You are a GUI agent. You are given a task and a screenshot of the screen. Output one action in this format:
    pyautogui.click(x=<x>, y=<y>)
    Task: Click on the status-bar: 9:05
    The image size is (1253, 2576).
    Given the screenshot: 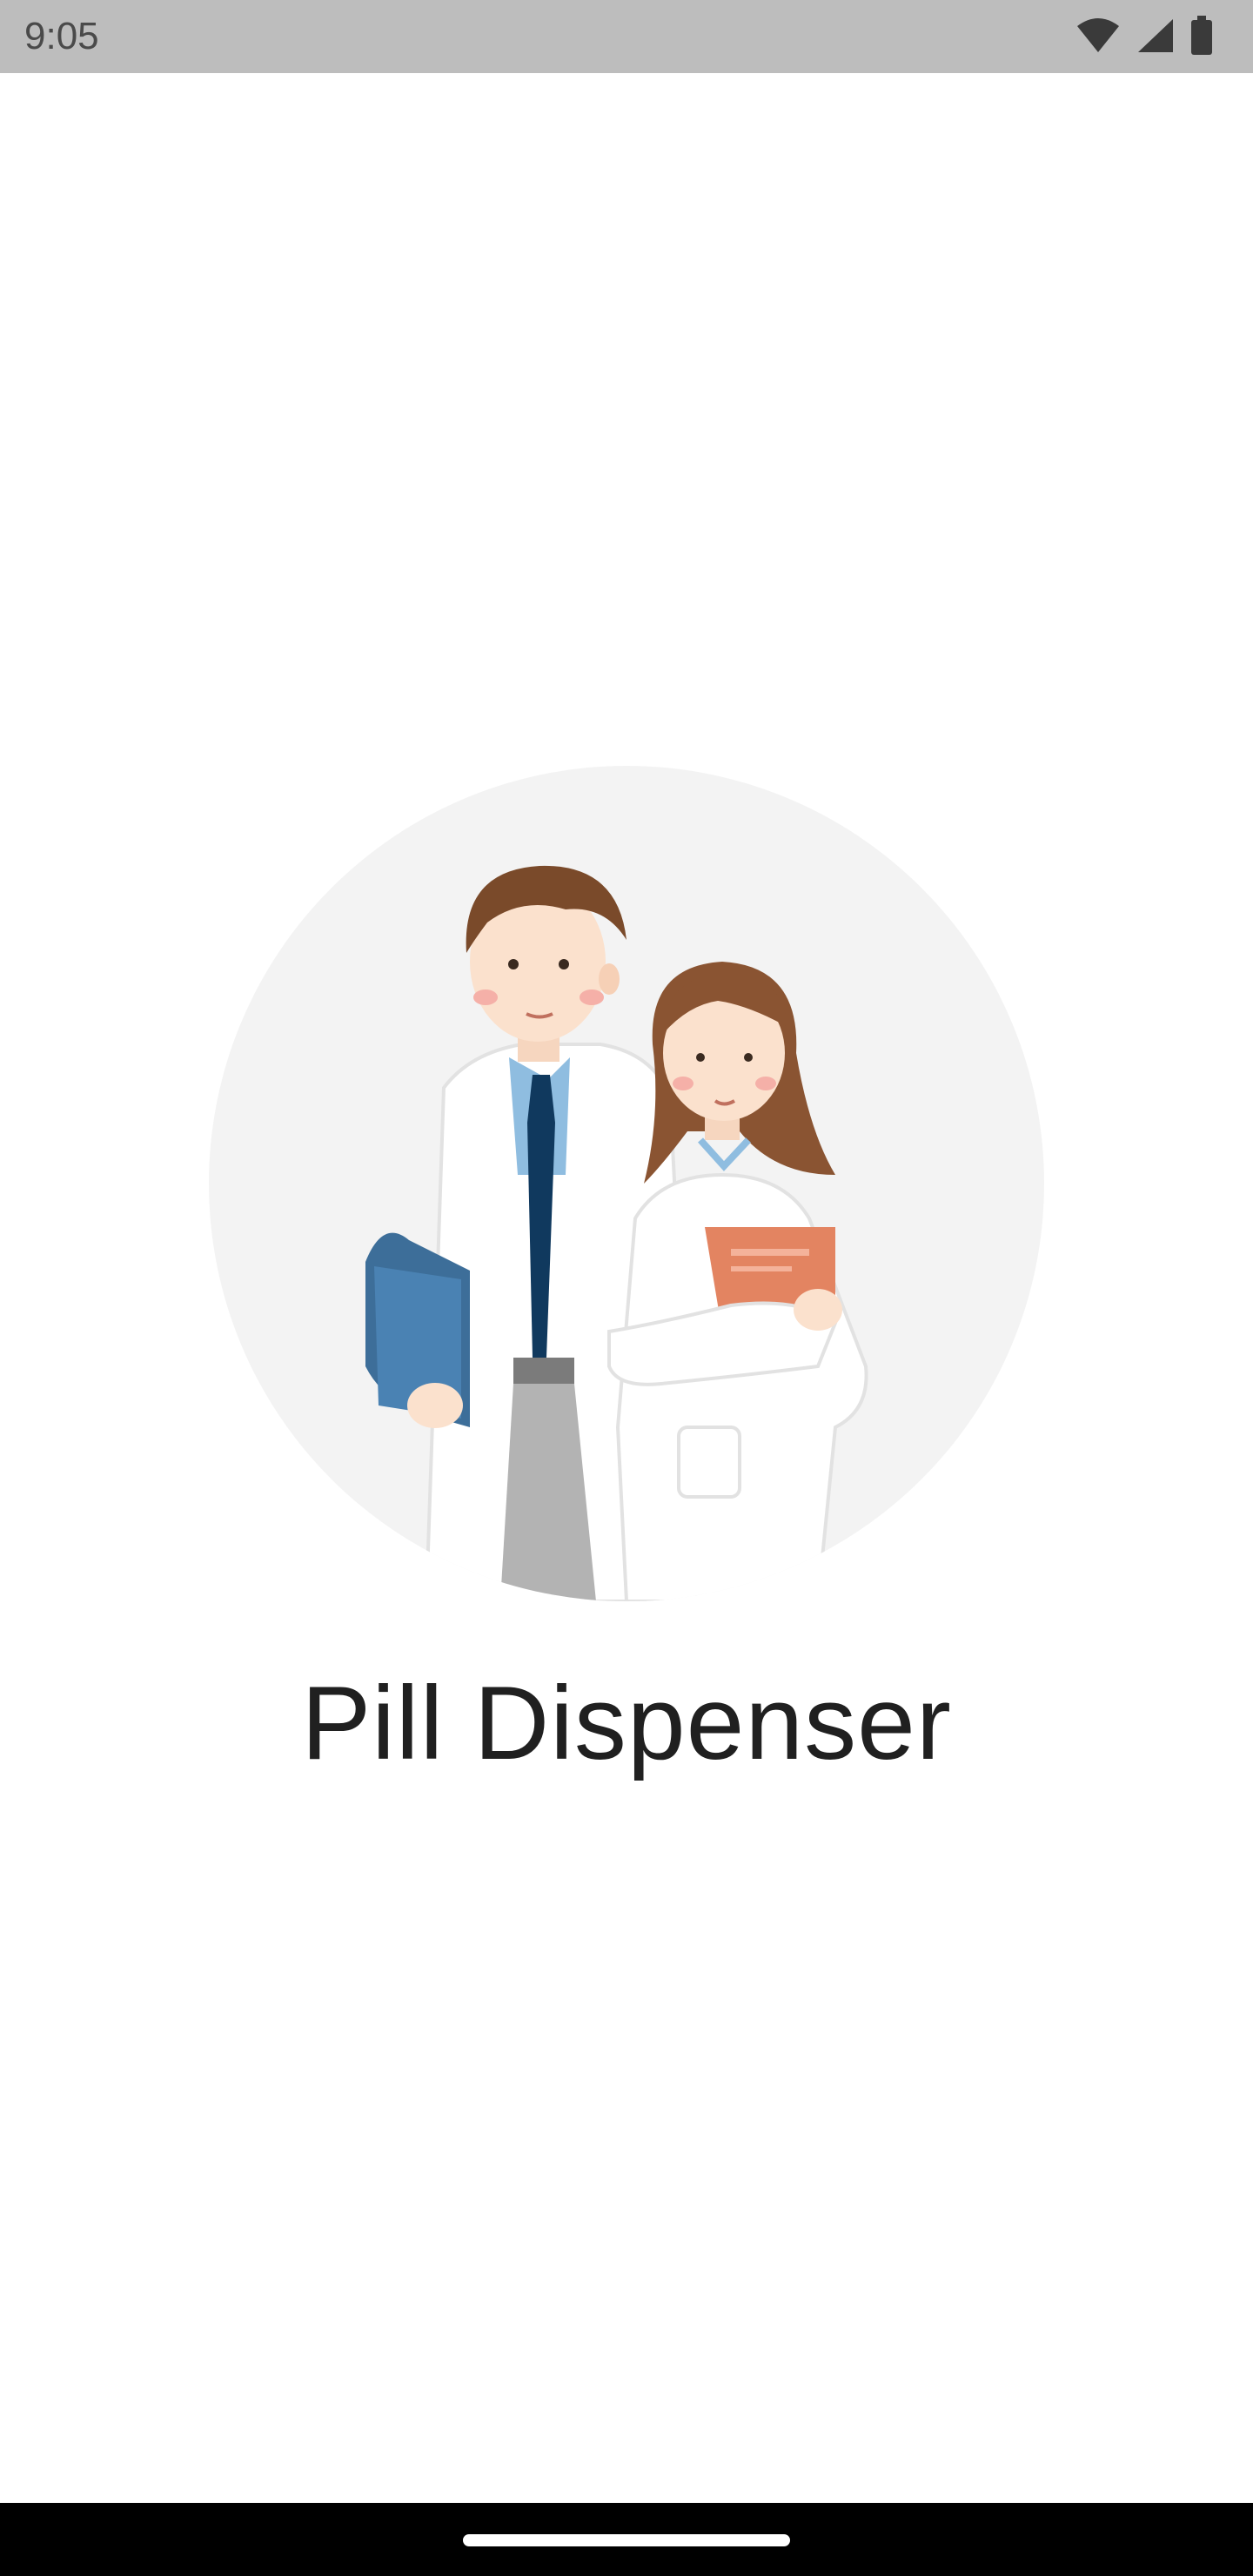 What is the action you would take?
    pyautogui.click(x=626, y=37)
    